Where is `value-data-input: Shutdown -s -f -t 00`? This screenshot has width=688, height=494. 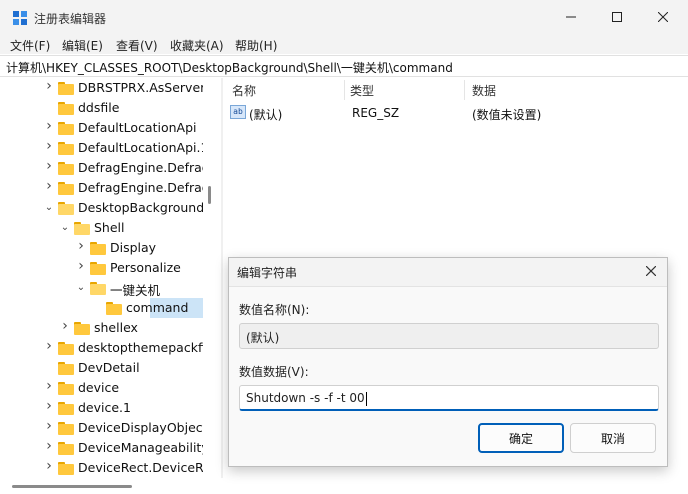
value-data-input: Shutdown -s -f -t 00 is located at coordinates (449, 398).